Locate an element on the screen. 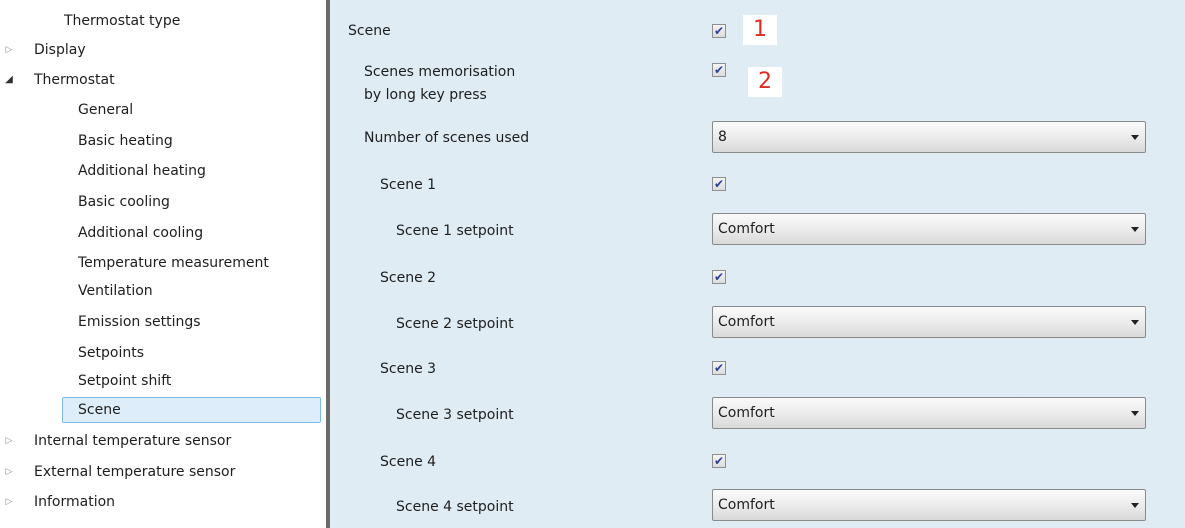 The height and width of the screenshot is (528, 1185). tree-item-temperature-measurement: Temperature measurement is located at coordinates (173, 263).